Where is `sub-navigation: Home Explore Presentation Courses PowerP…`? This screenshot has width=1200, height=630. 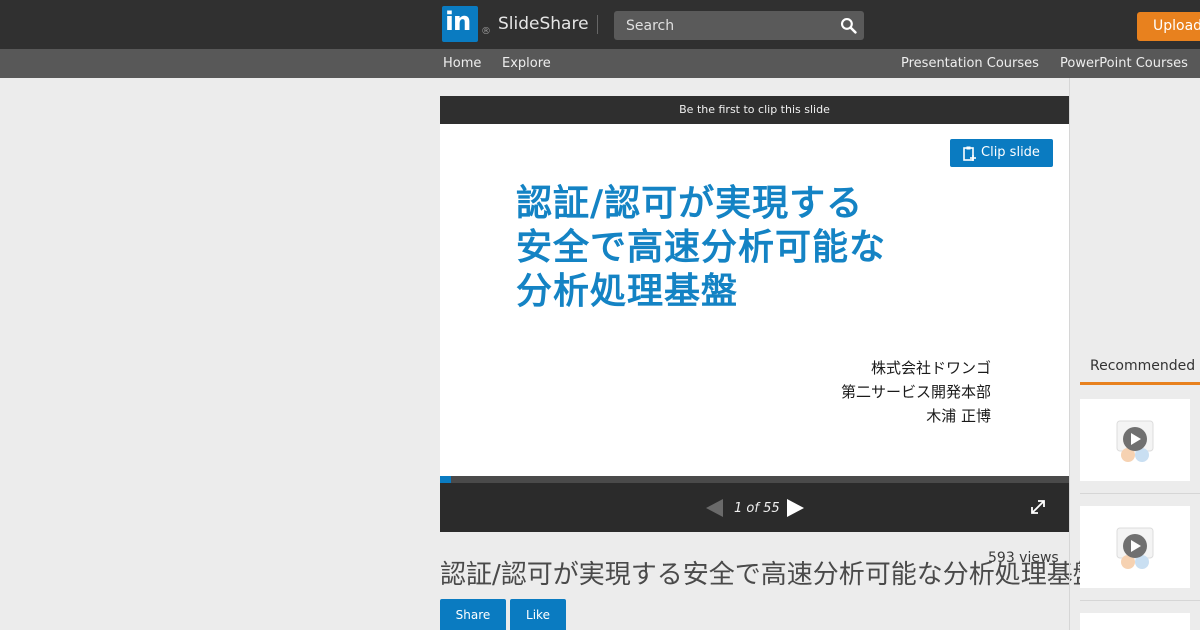
sub-navigation: Home Explore Presentation Courses PowerP… is located at coordinates (600, 63).